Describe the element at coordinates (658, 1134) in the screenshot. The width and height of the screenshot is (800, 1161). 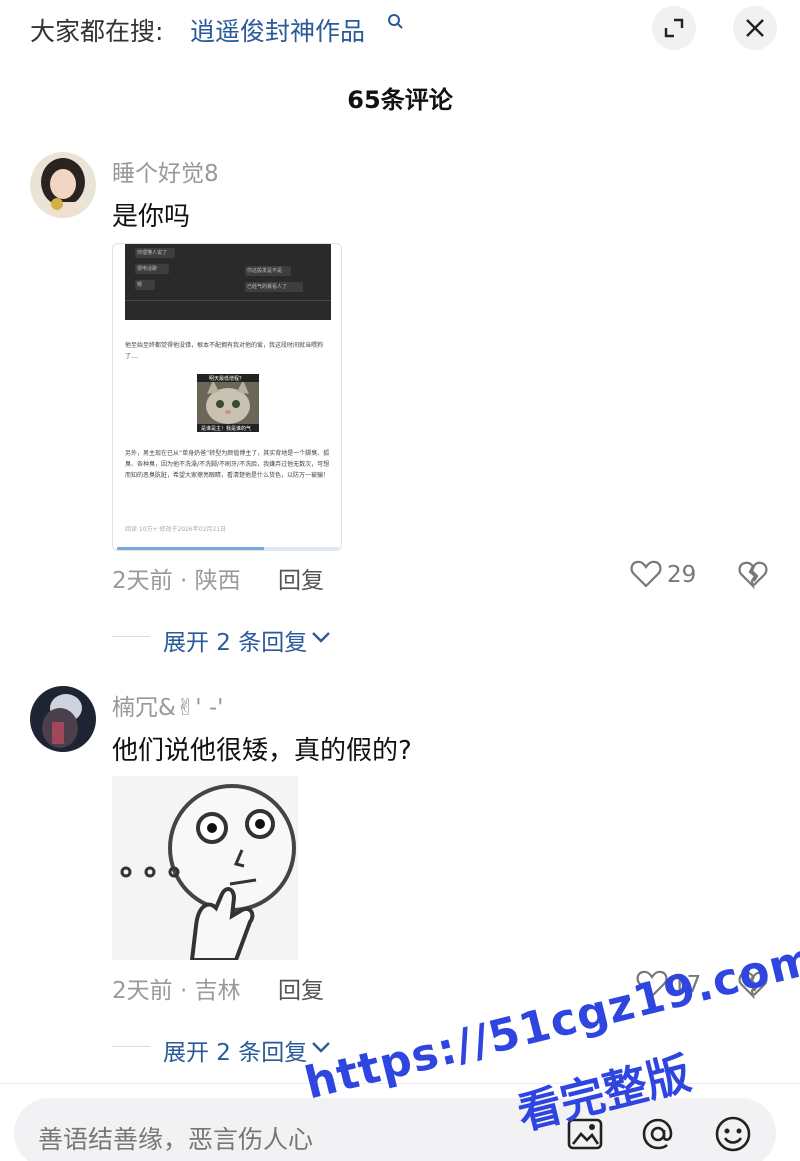
I see `at-icon` at that location.